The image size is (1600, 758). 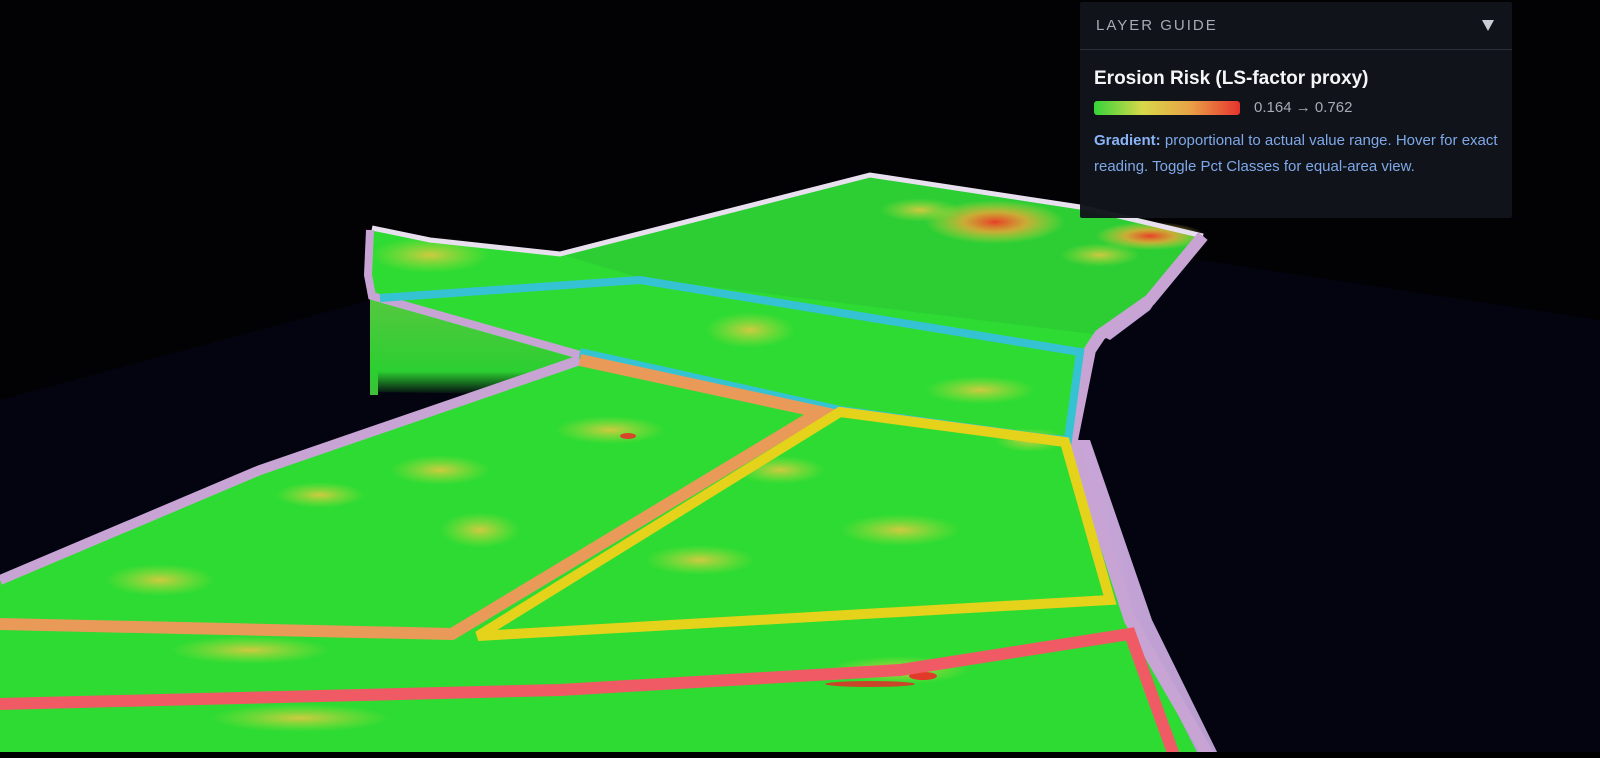 I want to click on color-ramp-legend, so click(x=1167, y=107).